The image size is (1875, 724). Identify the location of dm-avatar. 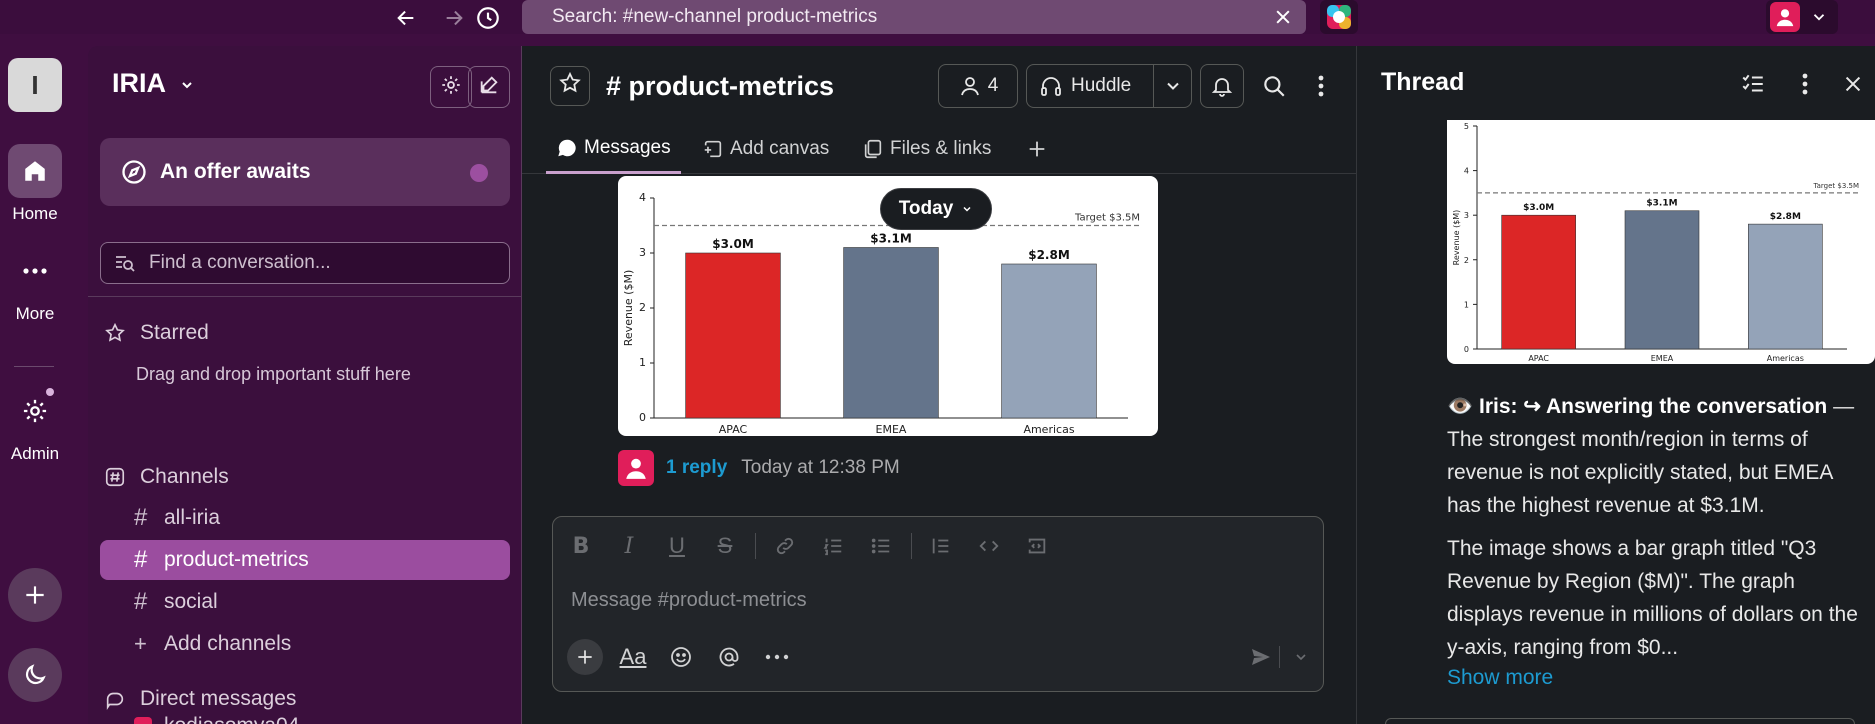
(149, 719).